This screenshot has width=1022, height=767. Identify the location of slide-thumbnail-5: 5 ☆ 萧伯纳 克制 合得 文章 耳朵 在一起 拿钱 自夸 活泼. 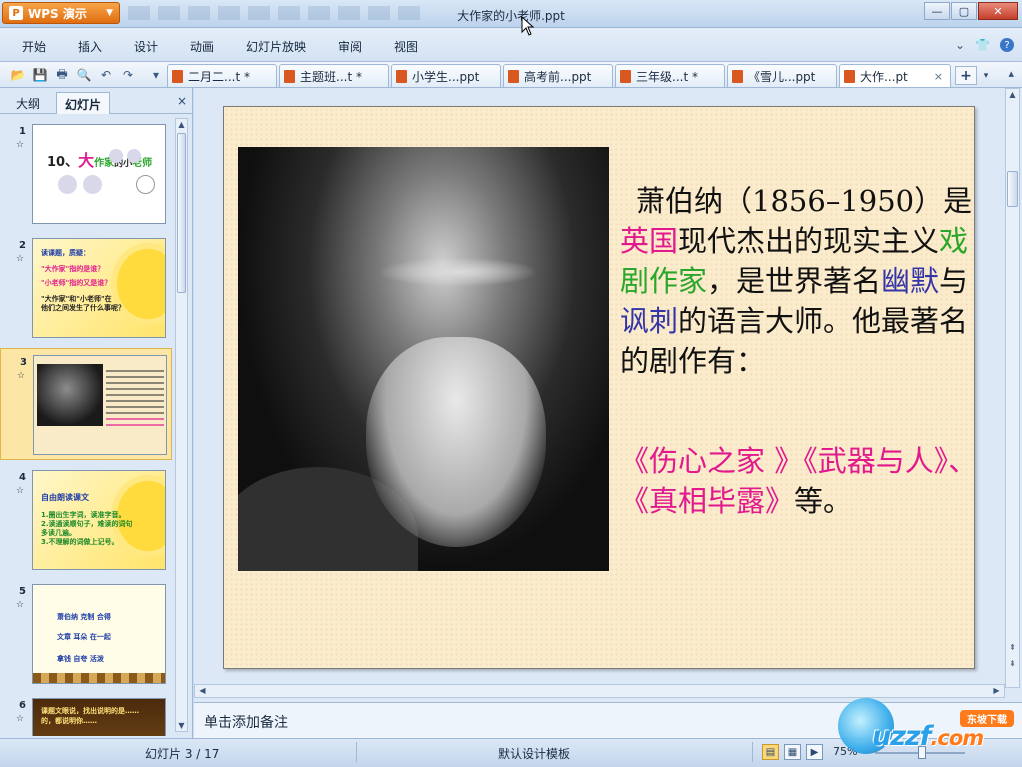
(86, 634).